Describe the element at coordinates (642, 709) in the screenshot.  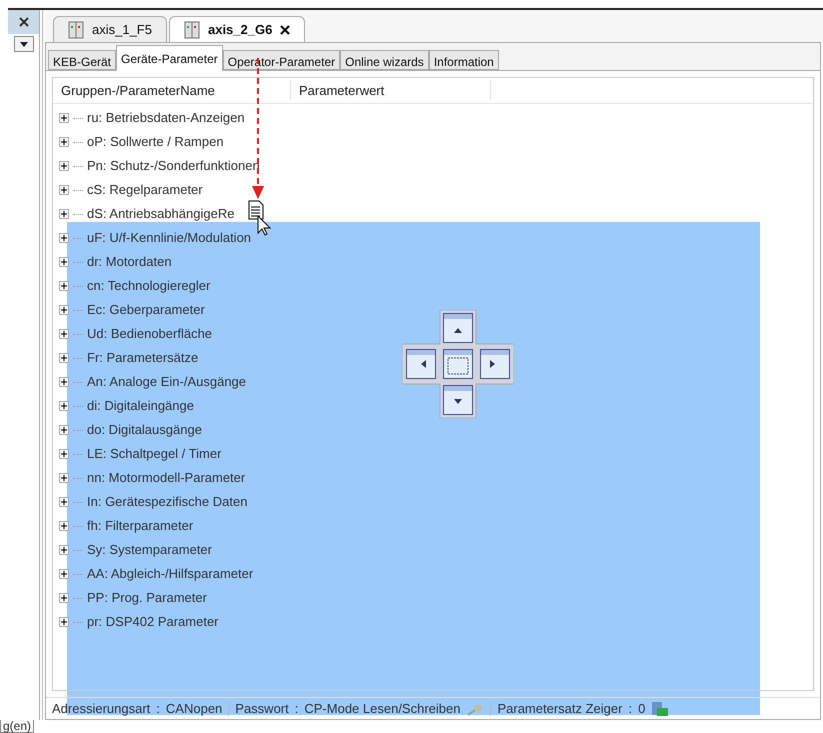
I see `status-value: 0` at that location.